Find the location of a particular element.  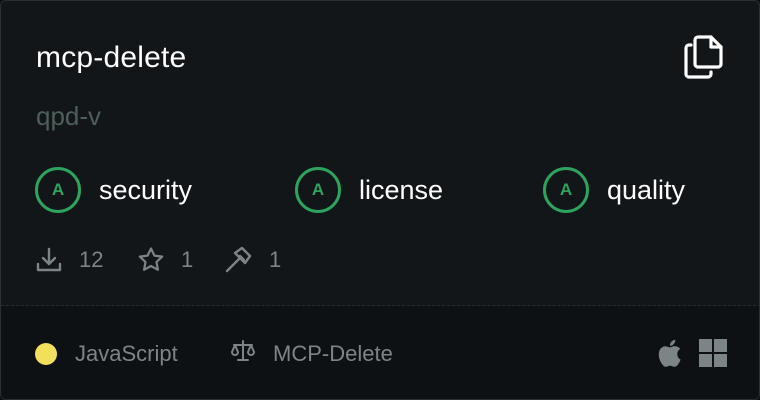

language-info: JavaScript is located at coordinates (106, 354).